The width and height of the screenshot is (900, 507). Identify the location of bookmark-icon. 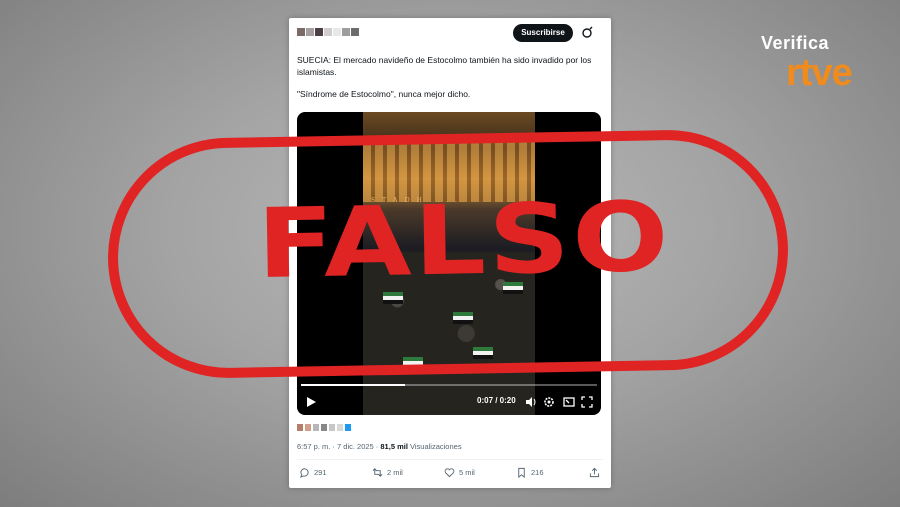
(521, 472).